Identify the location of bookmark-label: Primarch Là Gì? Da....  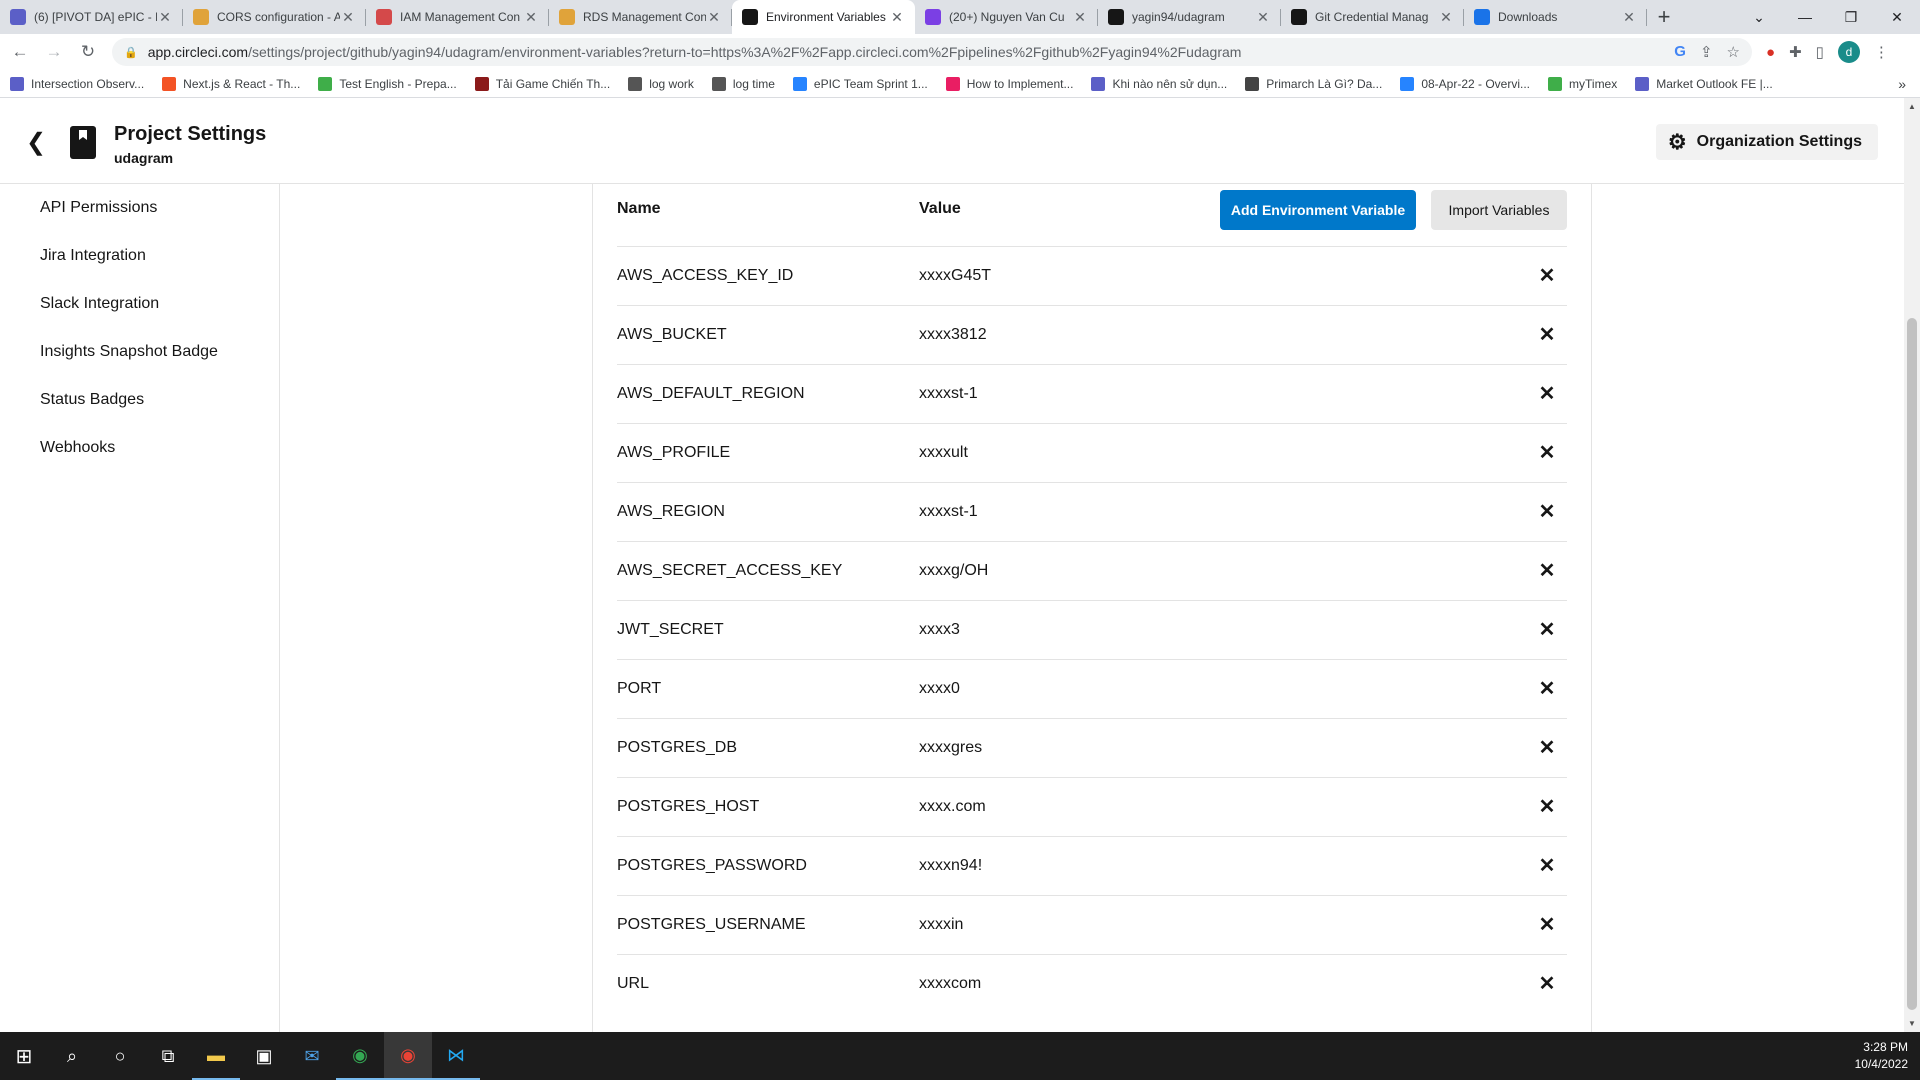
(1324, 83).